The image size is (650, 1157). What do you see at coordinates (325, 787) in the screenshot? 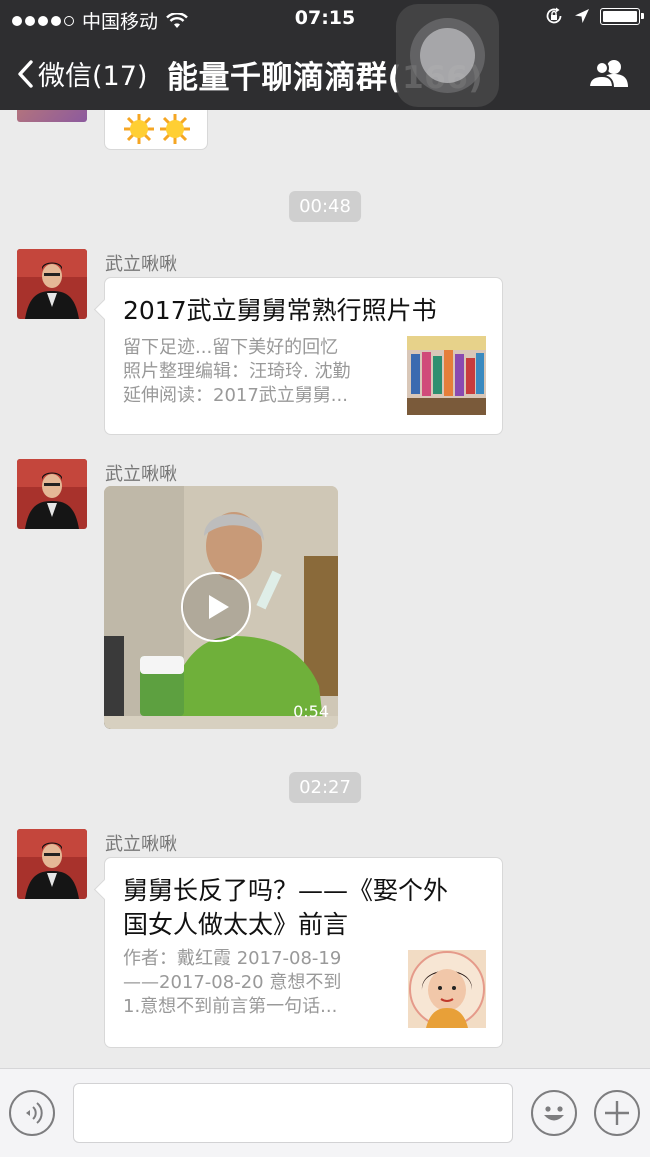
I see `timestamp-label: 02:27` at bounding box center [325, 787].